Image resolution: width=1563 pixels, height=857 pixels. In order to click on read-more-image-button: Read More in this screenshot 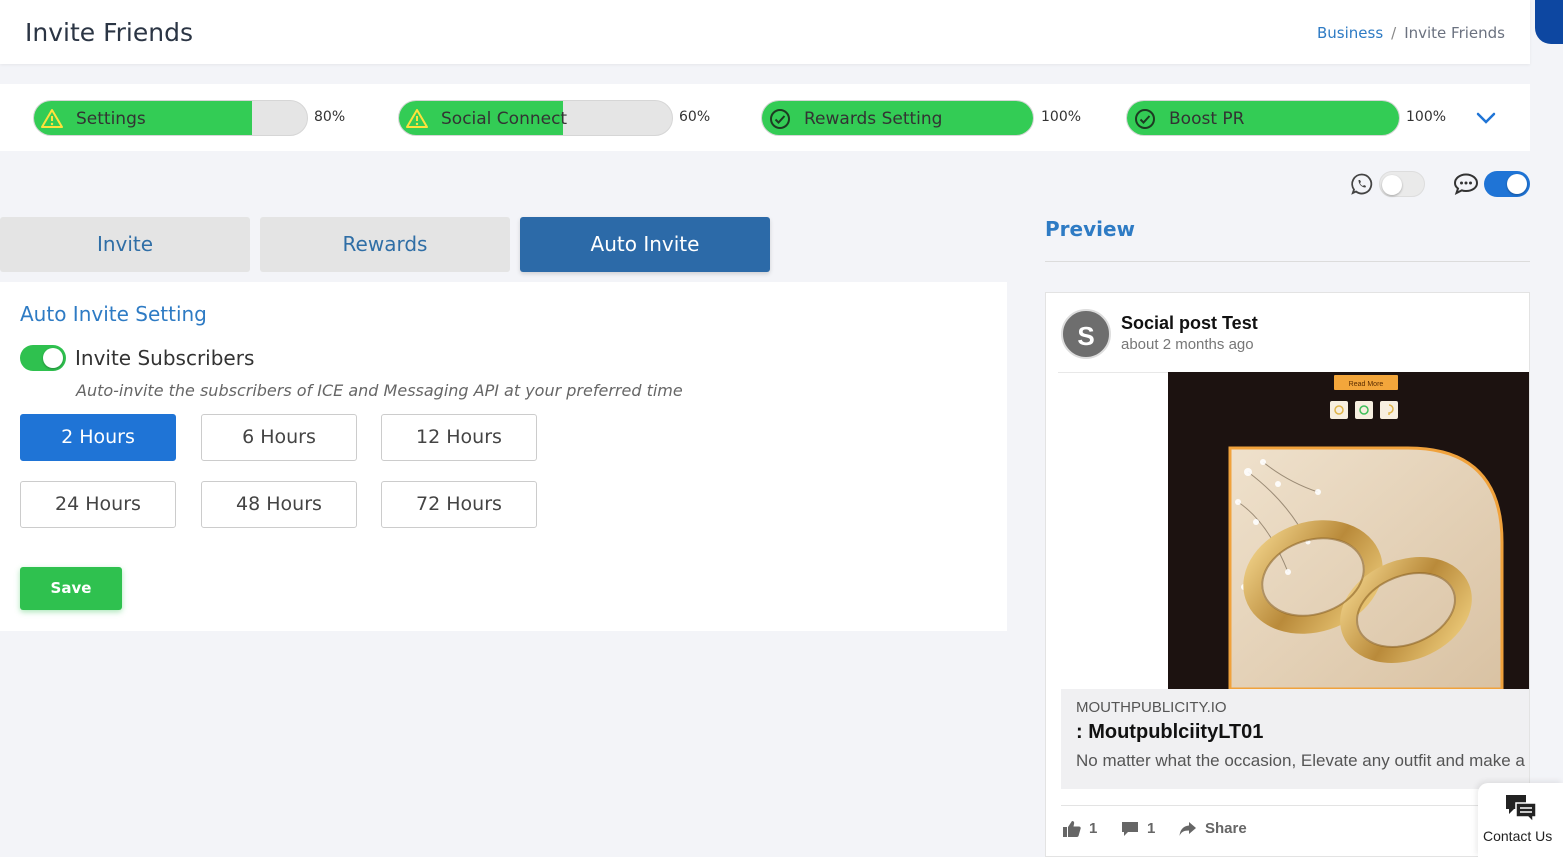, I will do `click(1366, 384)`.